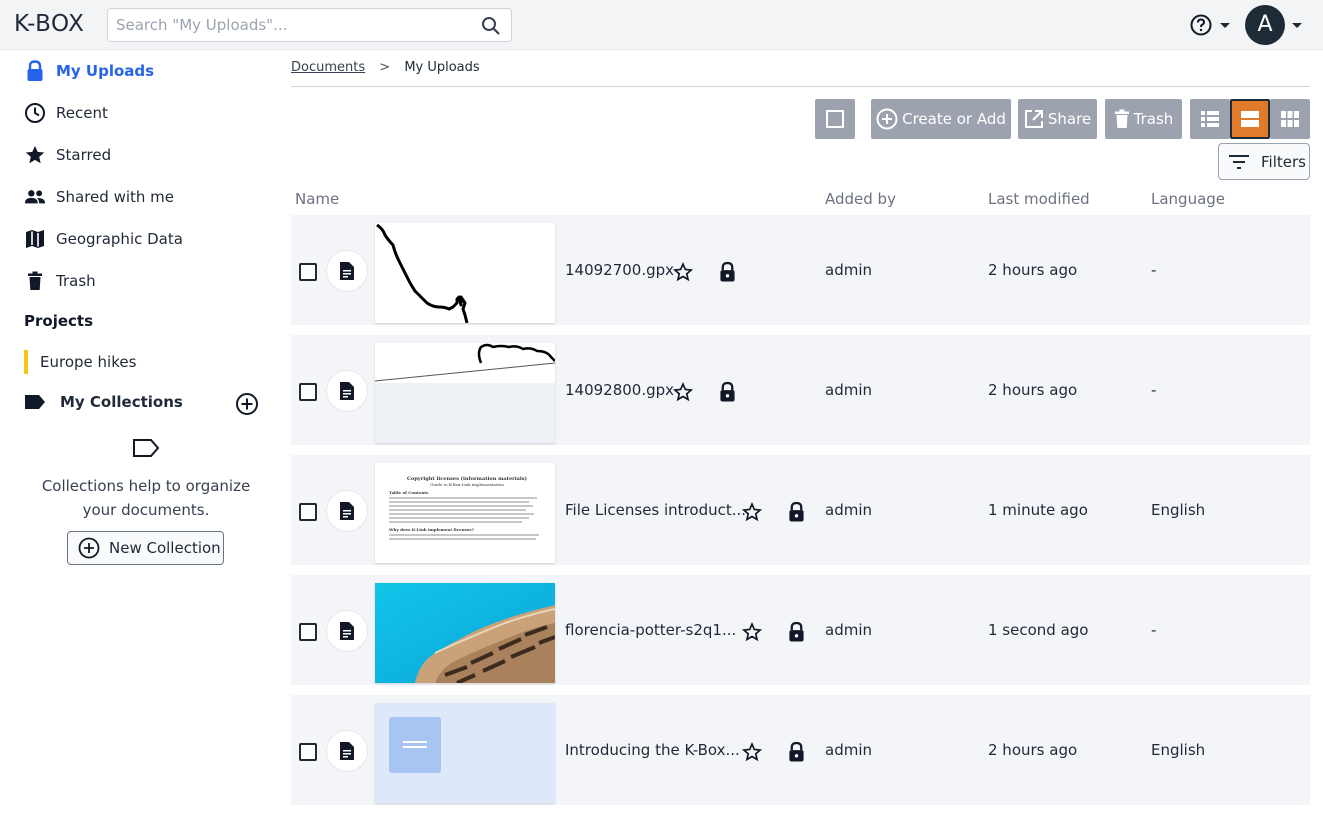  I want to click on sidebar-item-geographic-data: Geographic Data, so click(103, 239).